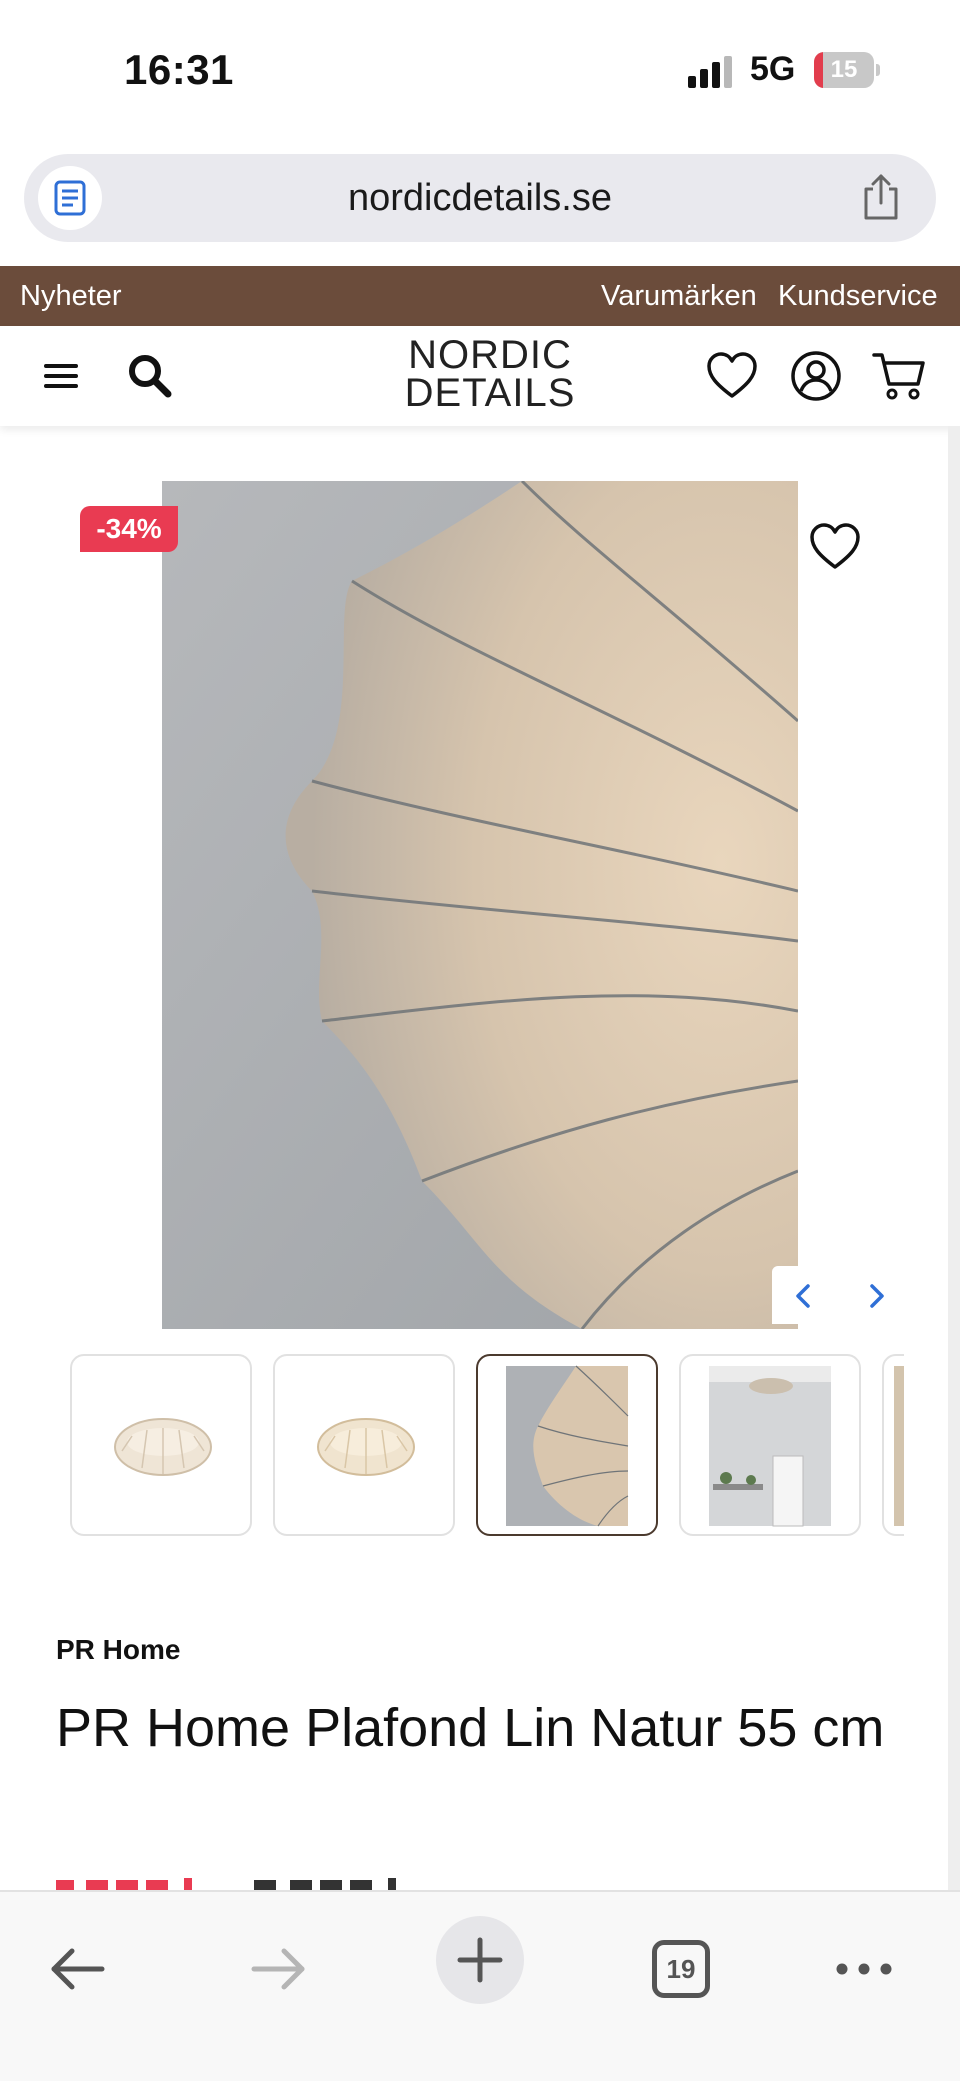 This screenshot has width=960, height=2081. What do you see at coordinates (844, 69) in the screenshot?
I see `battery-percent: 15` at bounding box center [844, 69].